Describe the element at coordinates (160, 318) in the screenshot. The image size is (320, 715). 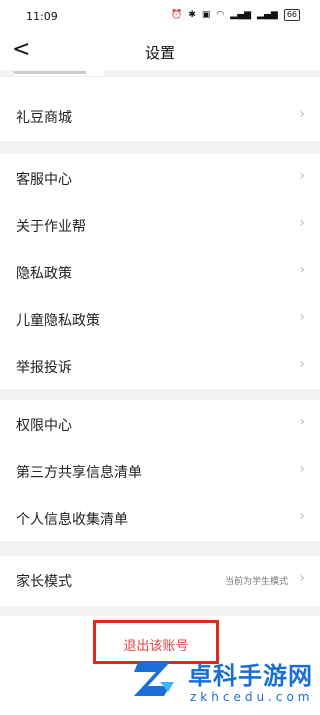
I see `row-children-privacy-policy: 儿童隐私政策 ›` at that location.